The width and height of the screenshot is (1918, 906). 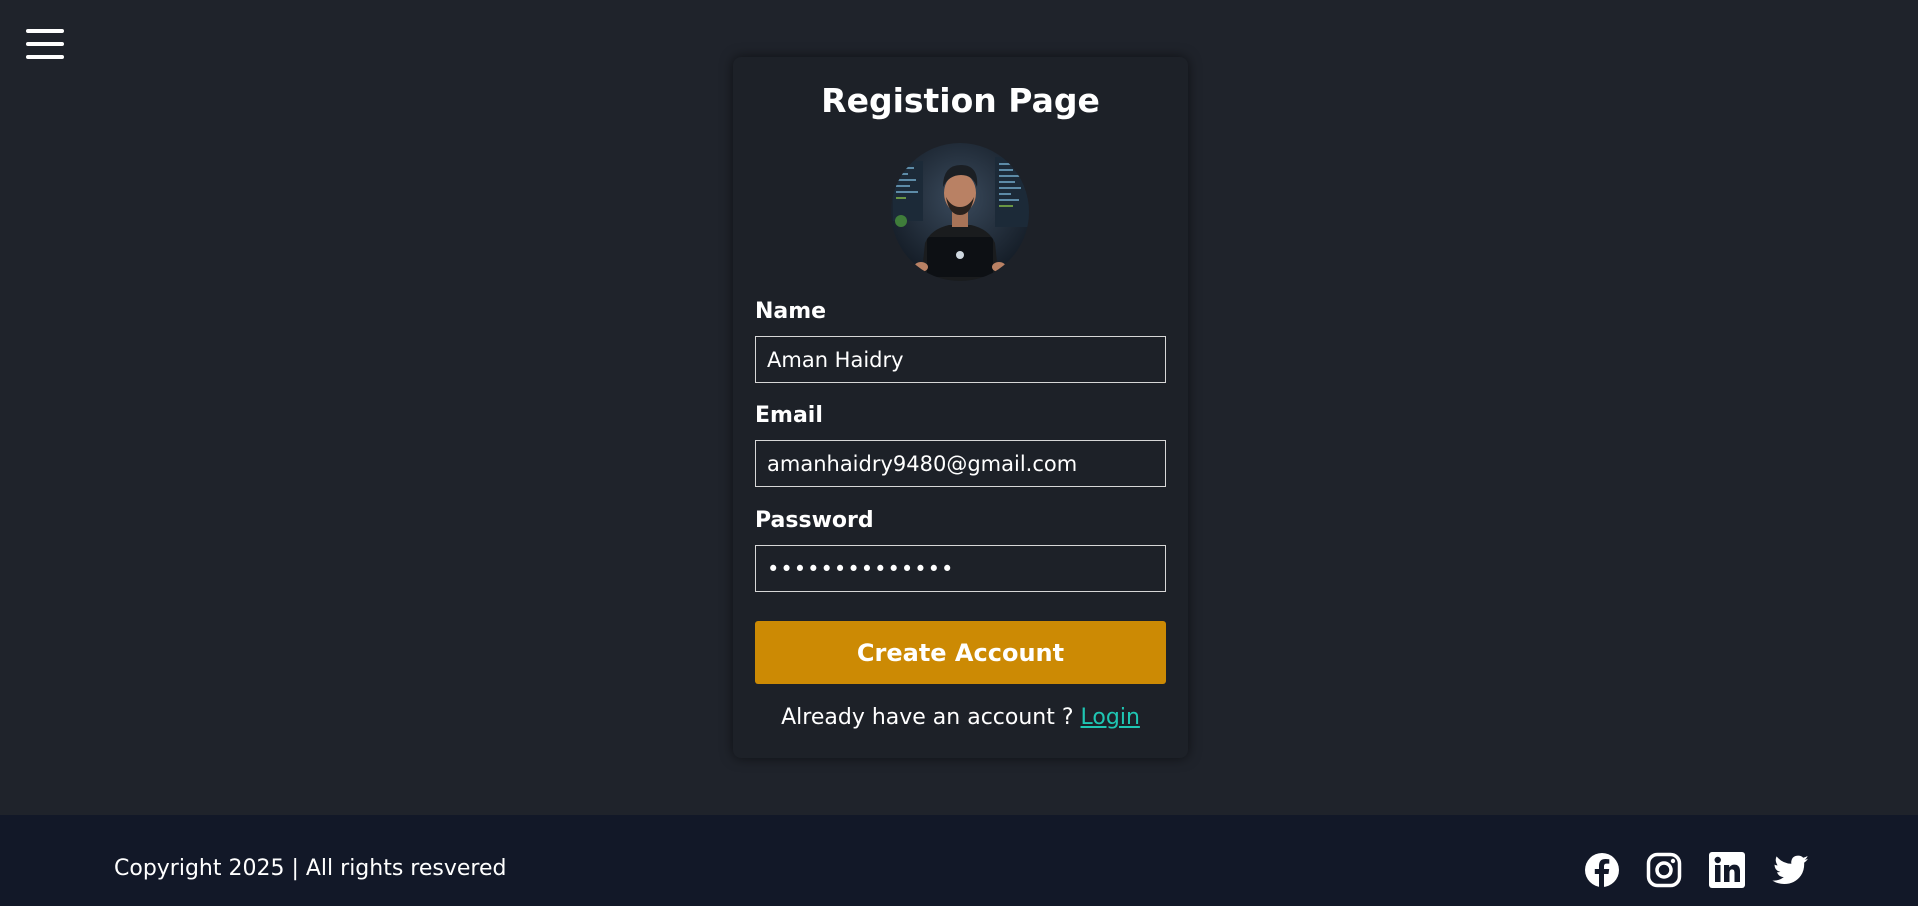 What do you see at coordinates (1790, 870) in the screenshot?
I see `twitter-icon` at bounding box center [1790, 870].